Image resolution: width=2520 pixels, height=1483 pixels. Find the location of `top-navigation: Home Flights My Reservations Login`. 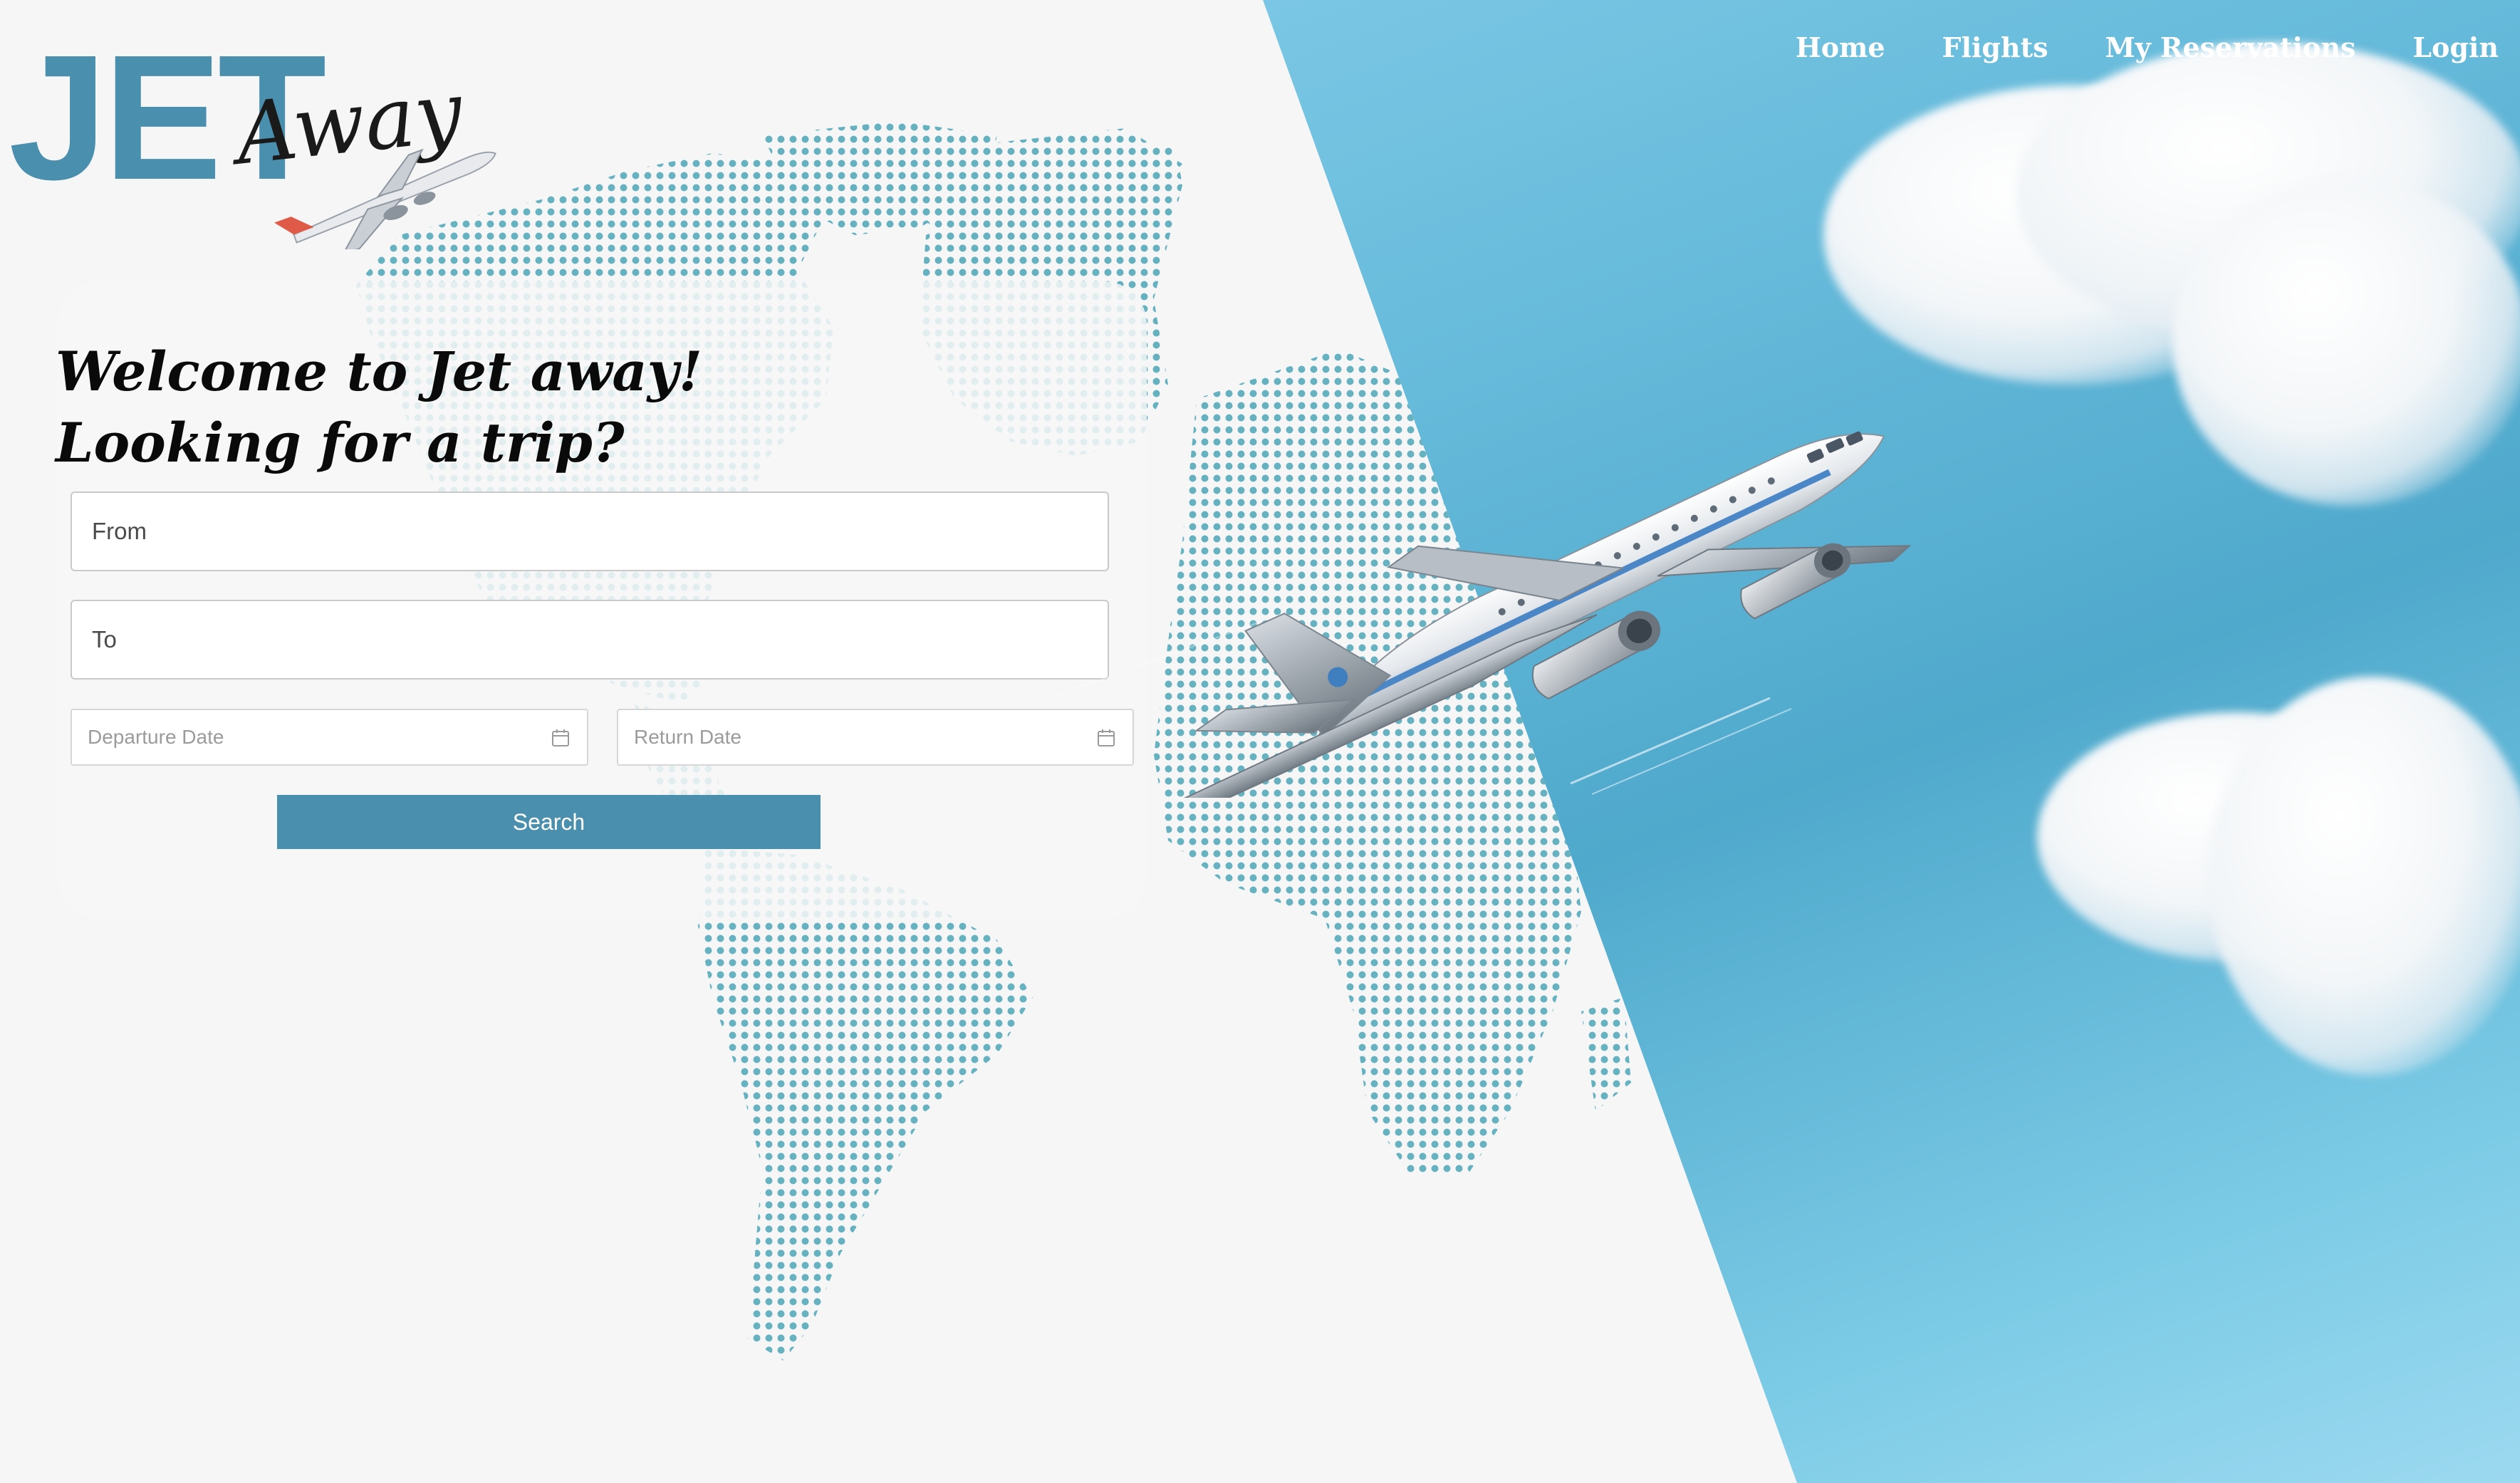

top-navigation: Home Flights My Reservations Login is located at coordinates (2147, 47).